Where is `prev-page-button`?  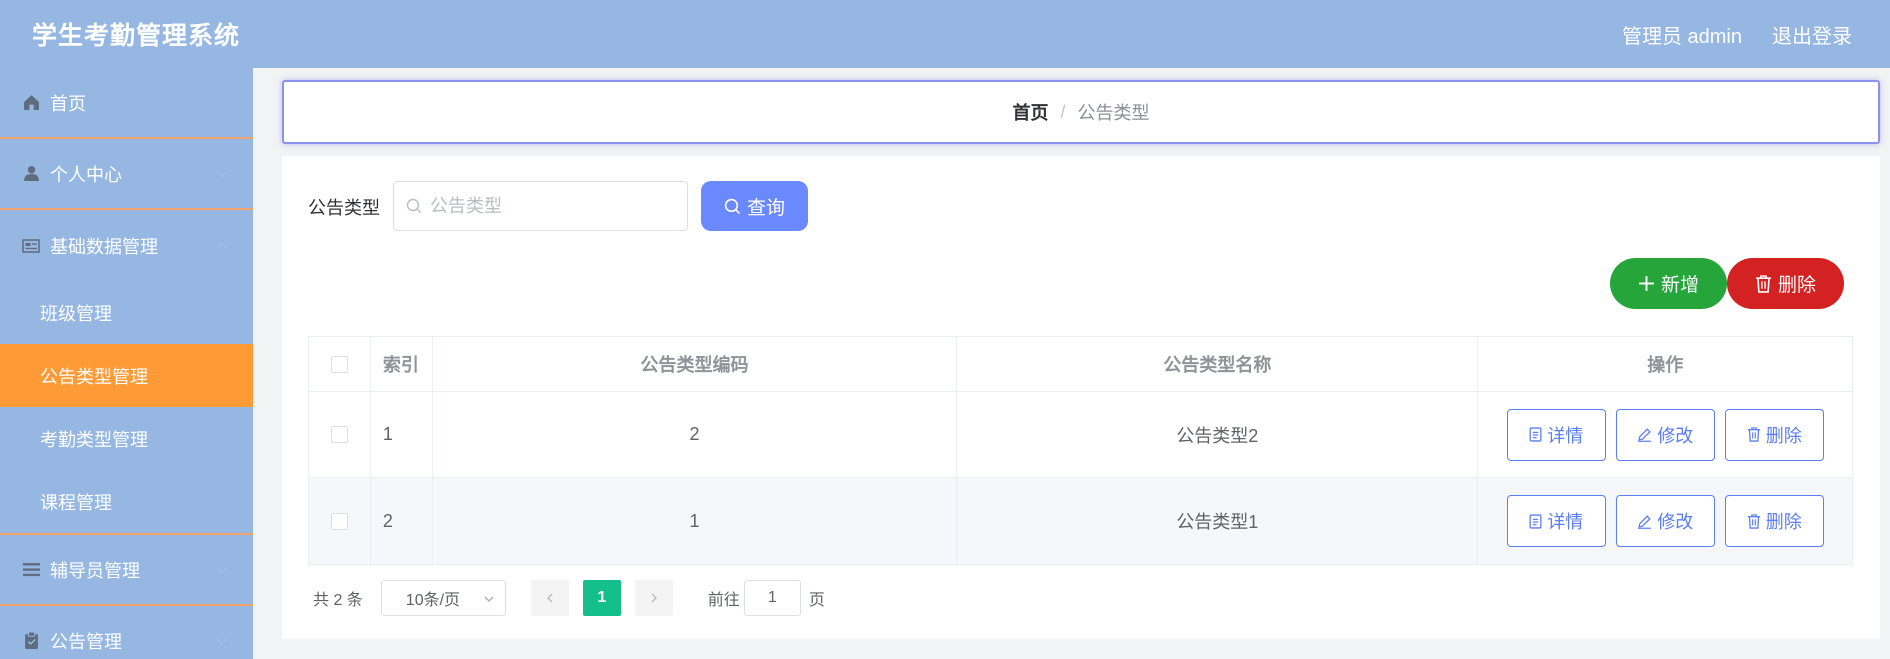 prev-page-button is located at coordinates (549, 598).